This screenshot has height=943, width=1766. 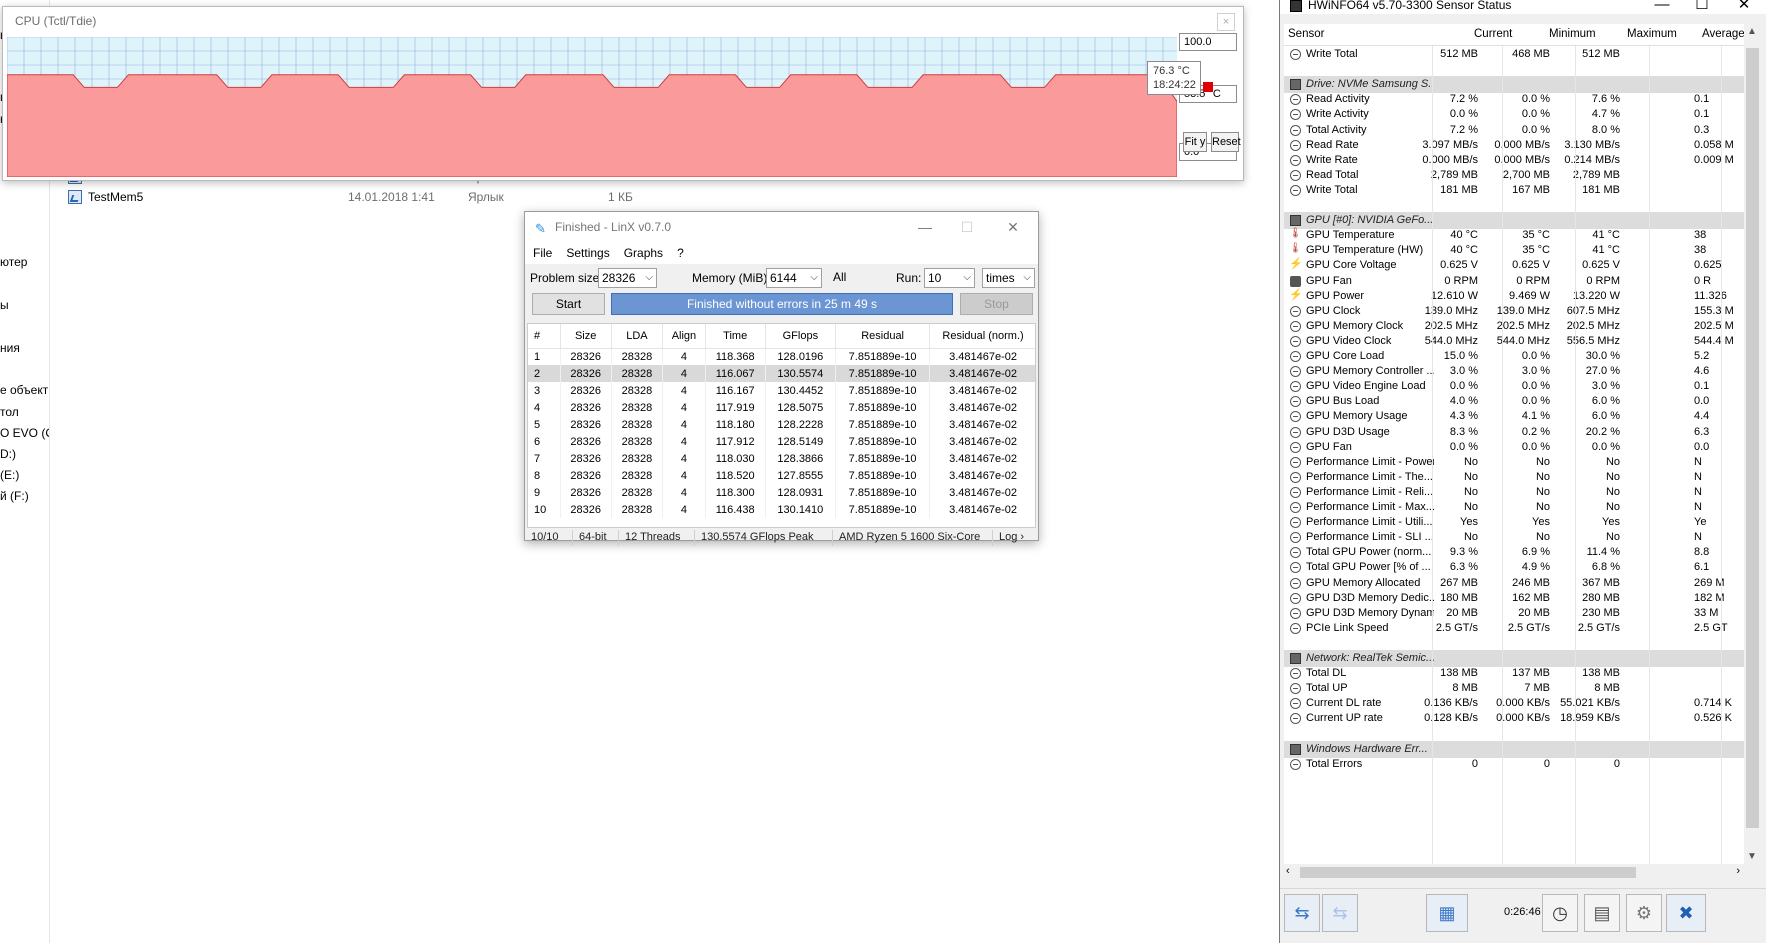 What do you see at coordinates (568, 304) in the screenshot?
I see `start-button: Start` at bounding box center [568, 304].